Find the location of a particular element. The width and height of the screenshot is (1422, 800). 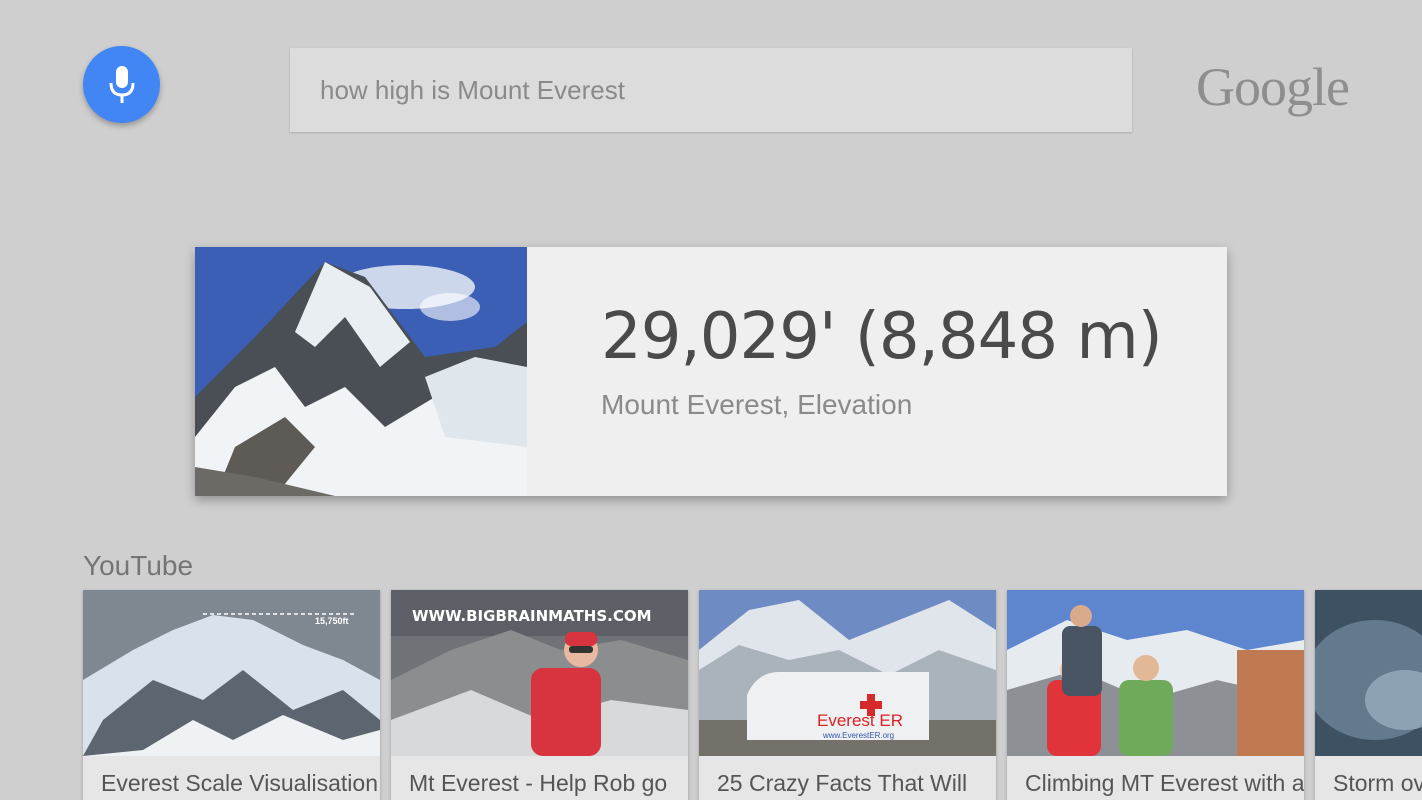

video-title: 25 Crazy Facts That Will is located at coordinates (842, 783).